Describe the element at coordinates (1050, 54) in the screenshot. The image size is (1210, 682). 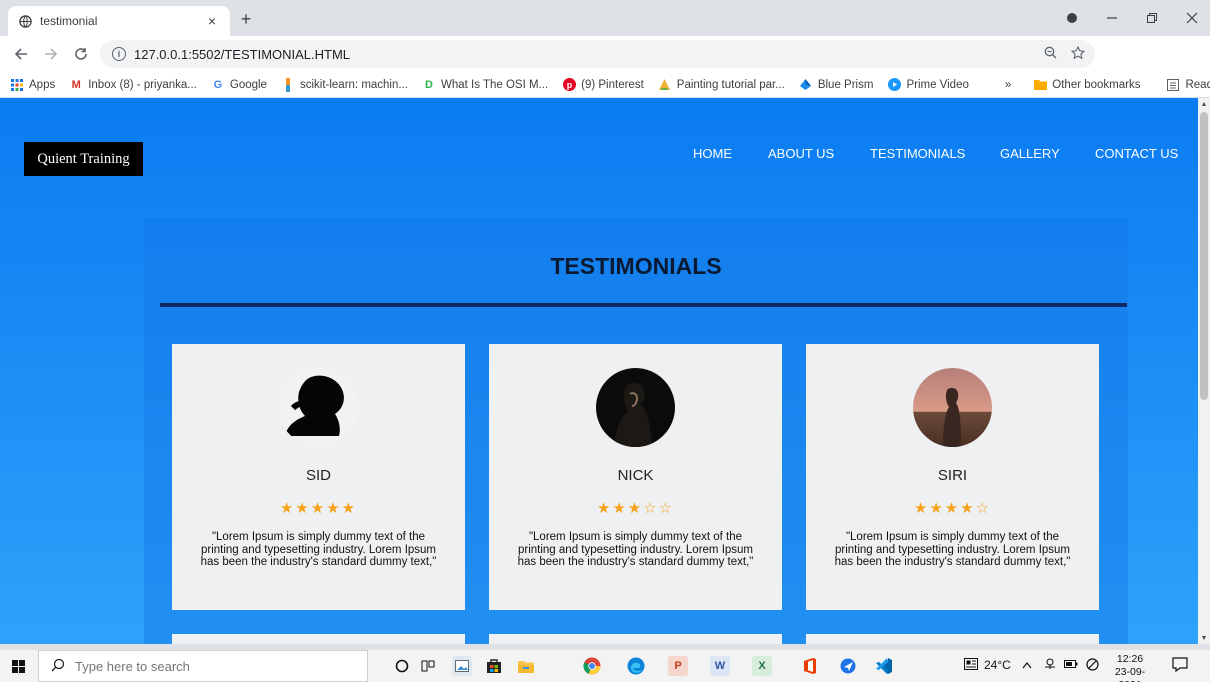
I see `zoom-icon` at that location.